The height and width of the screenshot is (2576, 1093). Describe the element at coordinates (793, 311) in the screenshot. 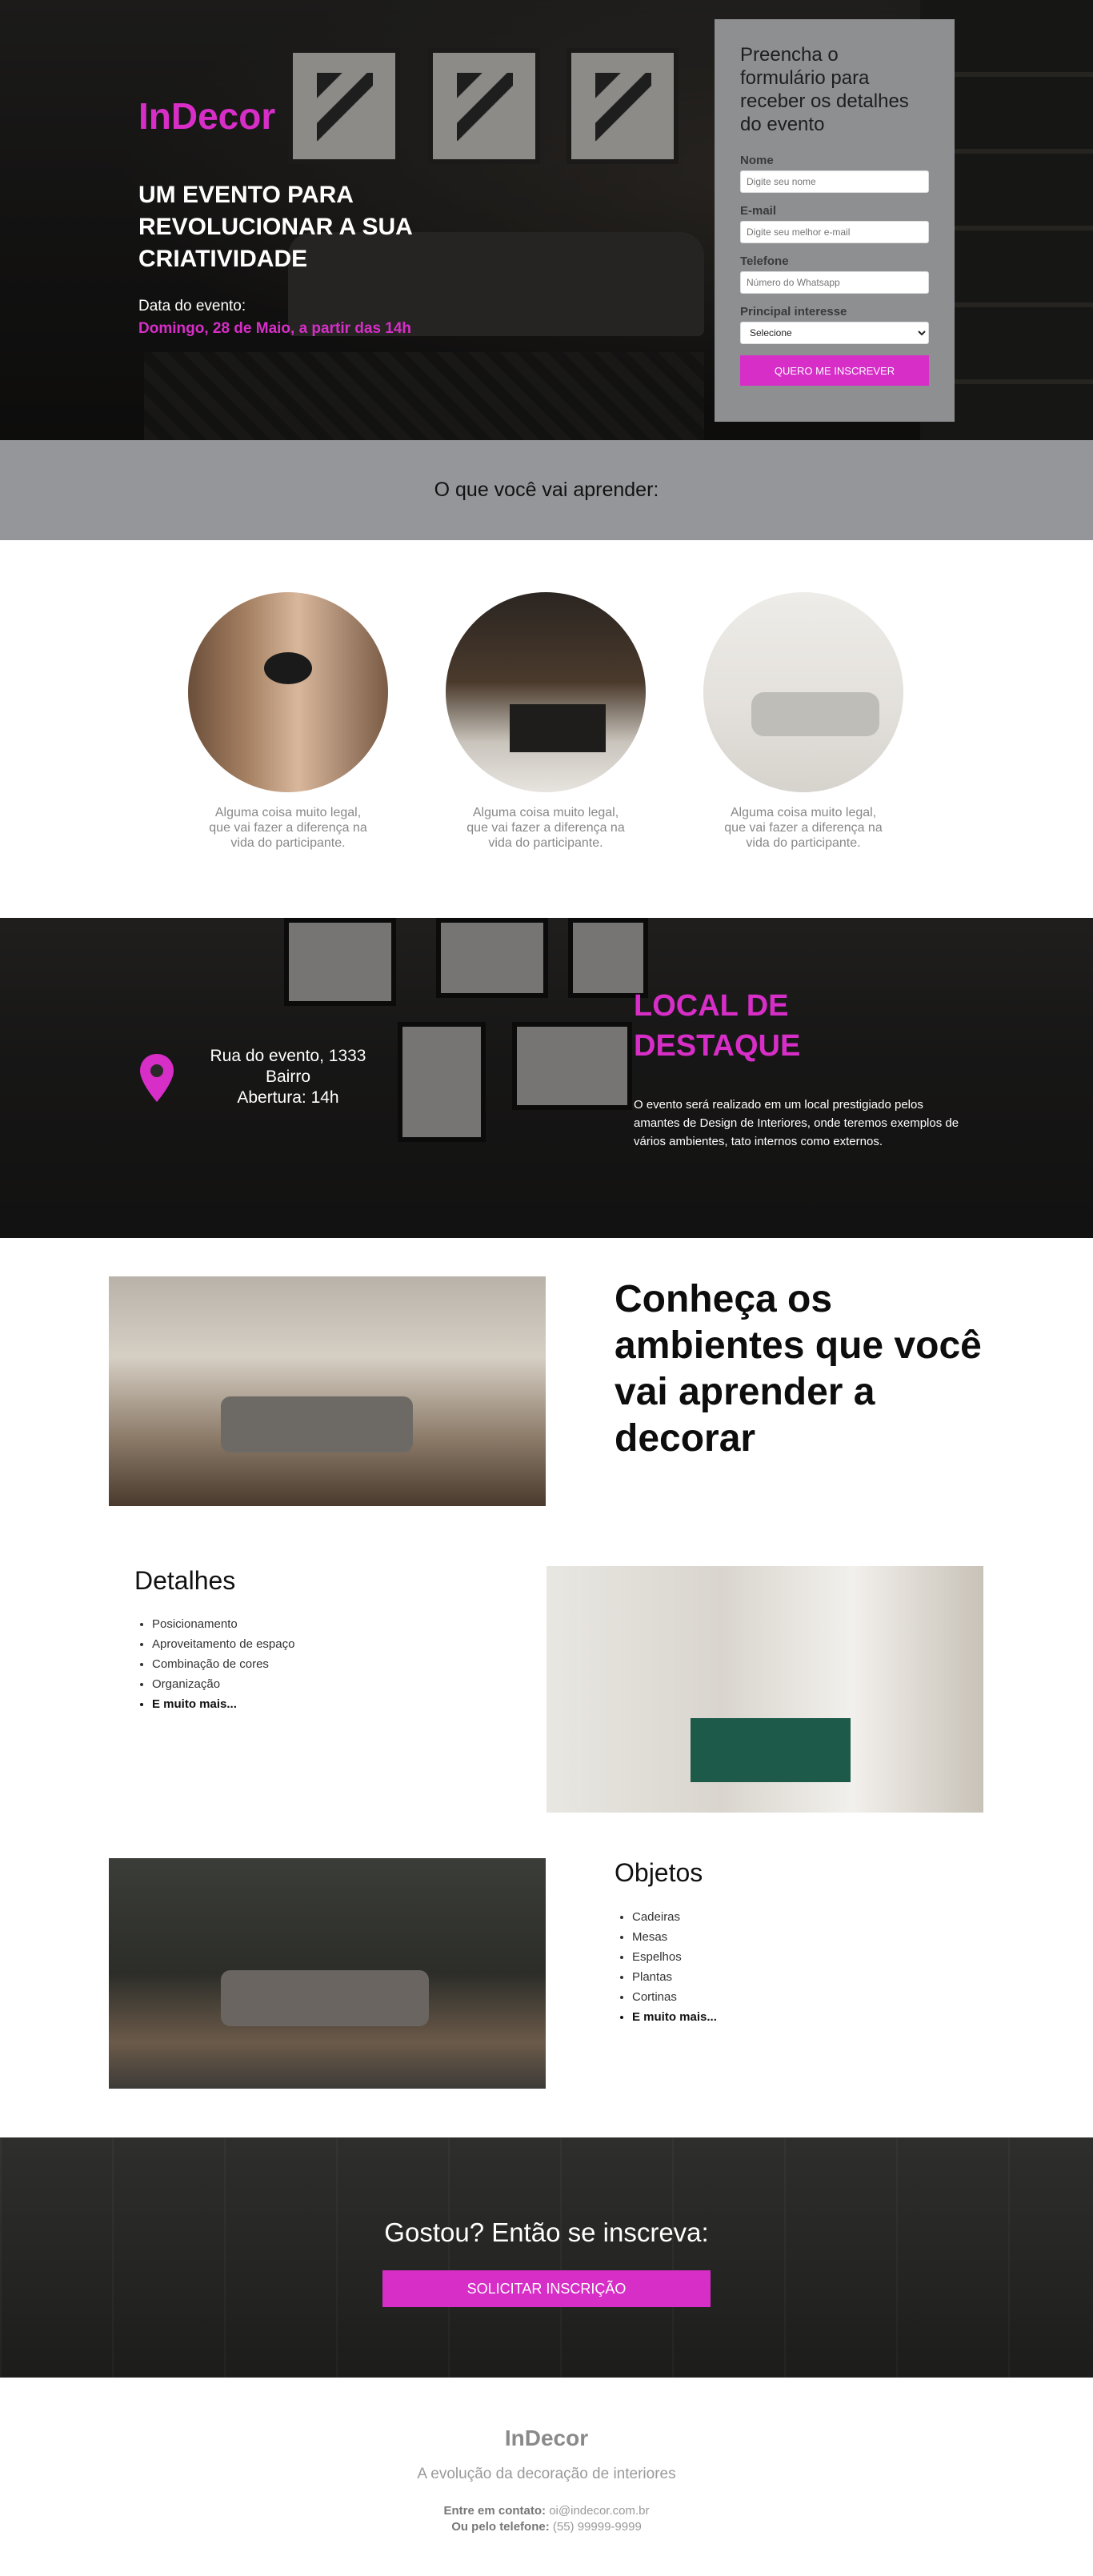

I see `interest-label: Principal interesse` at that location.